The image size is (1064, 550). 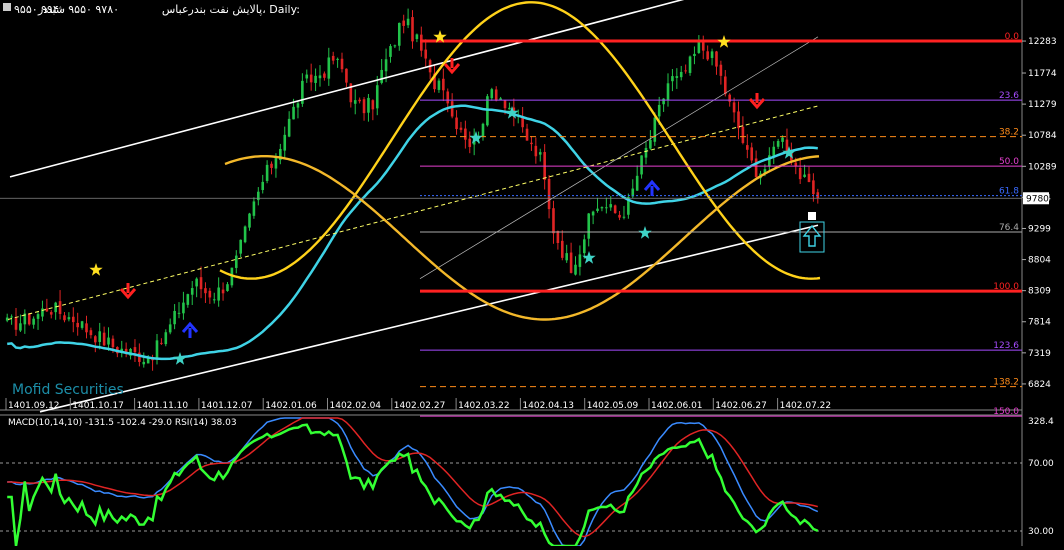 What do you see at coordinates (1042, 105) in the screenshot?
I see `price-tick-label: 11279` at bounding box center [1042, 105].